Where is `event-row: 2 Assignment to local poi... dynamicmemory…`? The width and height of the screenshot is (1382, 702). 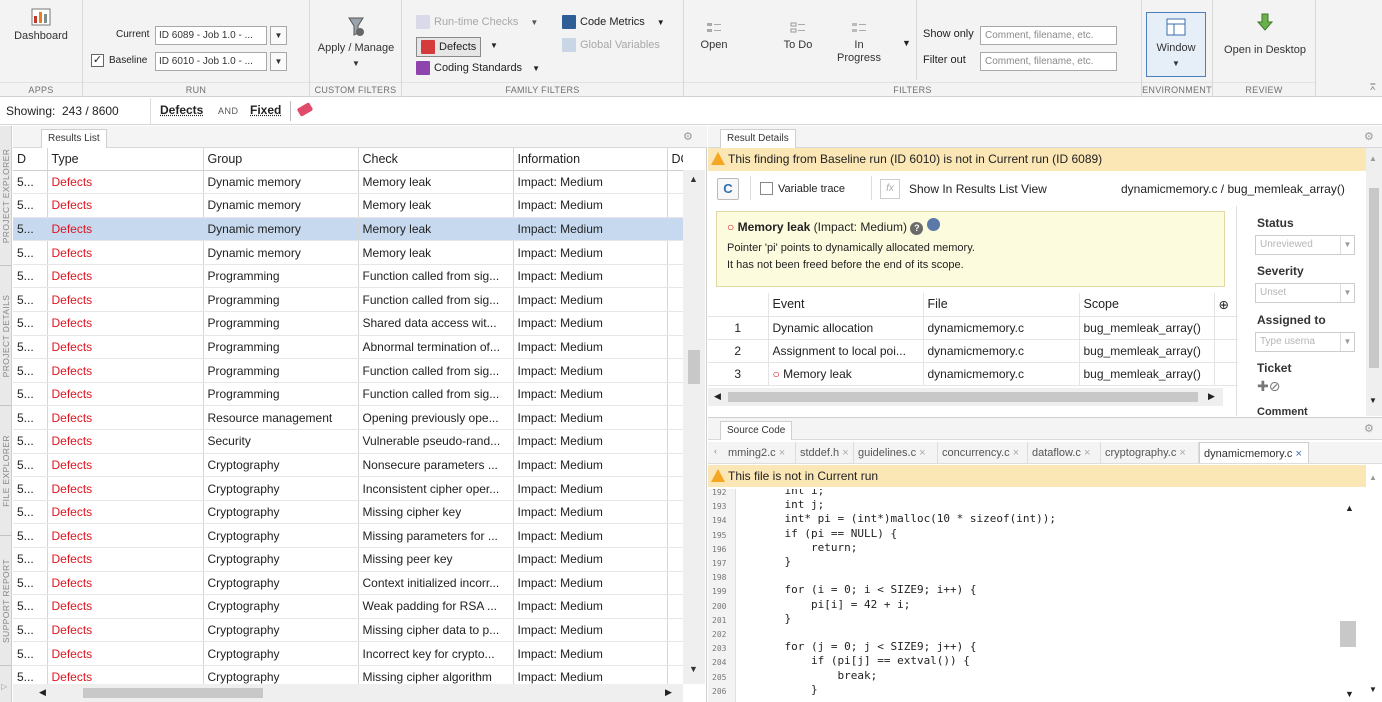
event-row: 2 Assignment to local poi... dynamicmemory… is located at coordinates (973, 350).